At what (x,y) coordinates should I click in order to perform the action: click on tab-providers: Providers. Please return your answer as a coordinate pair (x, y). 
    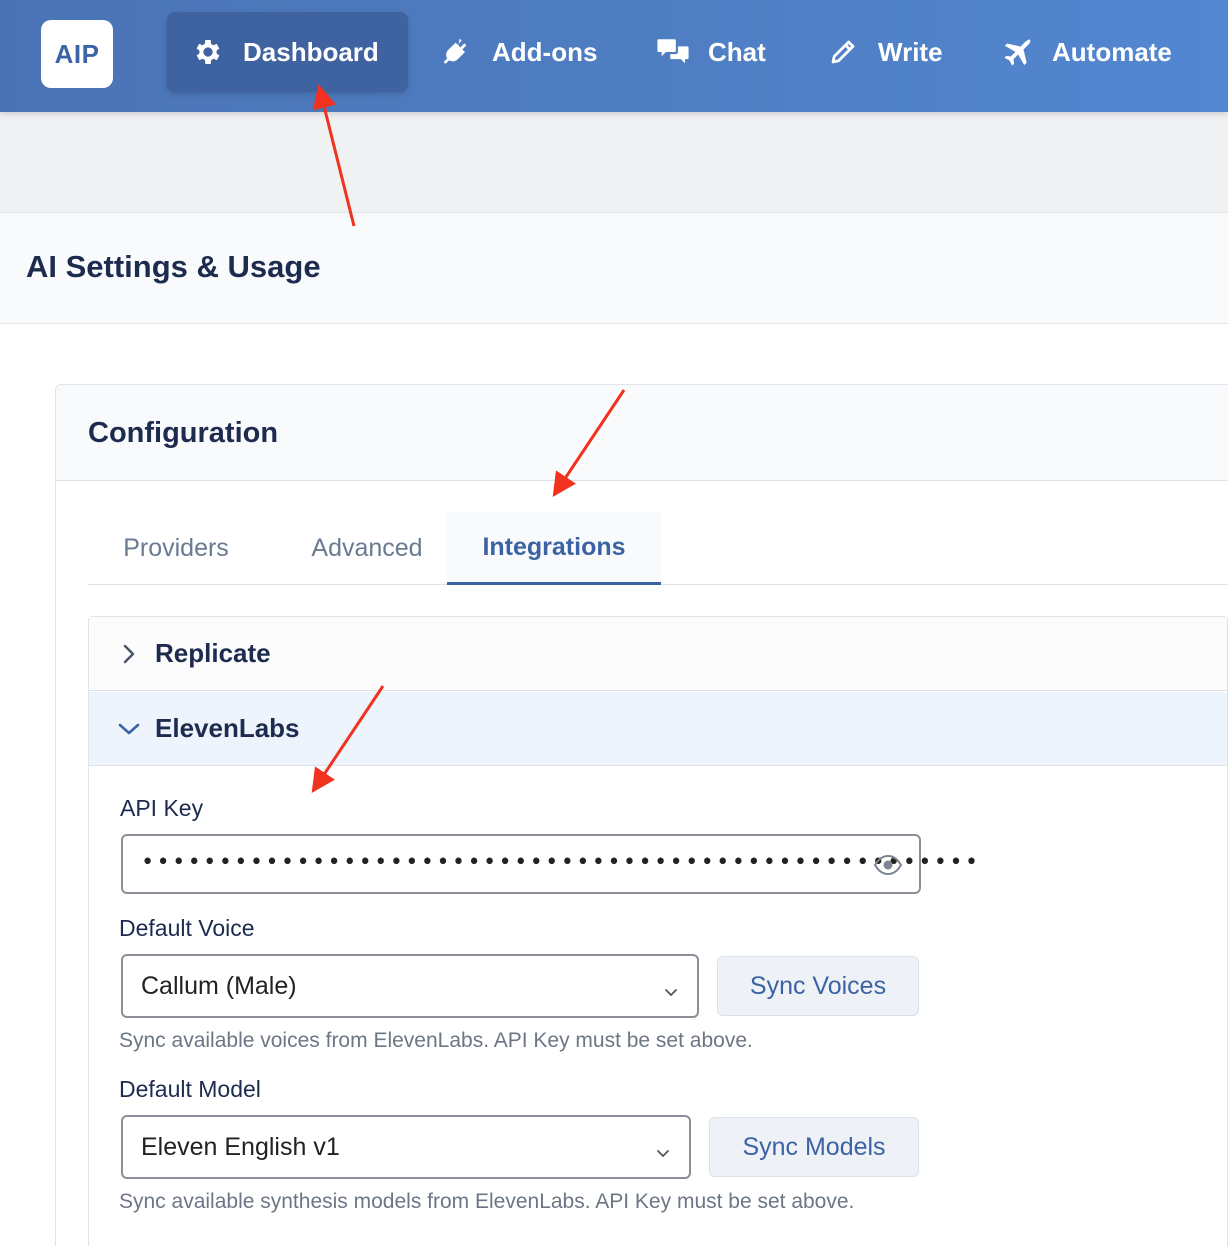
    Looking at the image, I should click on (176, 548).